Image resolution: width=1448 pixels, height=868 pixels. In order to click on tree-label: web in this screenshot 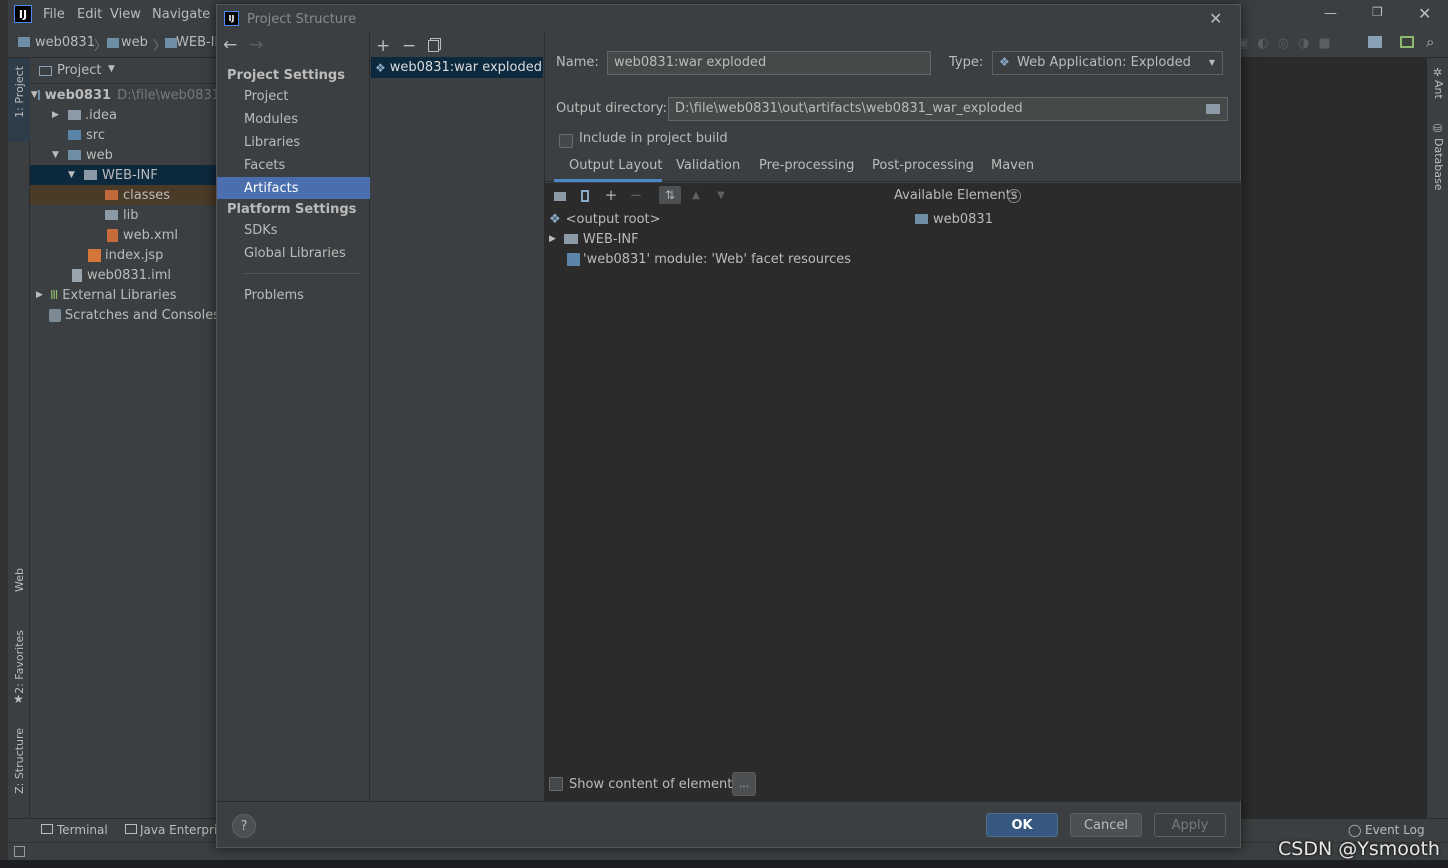, I will do `click(99, 155)`.